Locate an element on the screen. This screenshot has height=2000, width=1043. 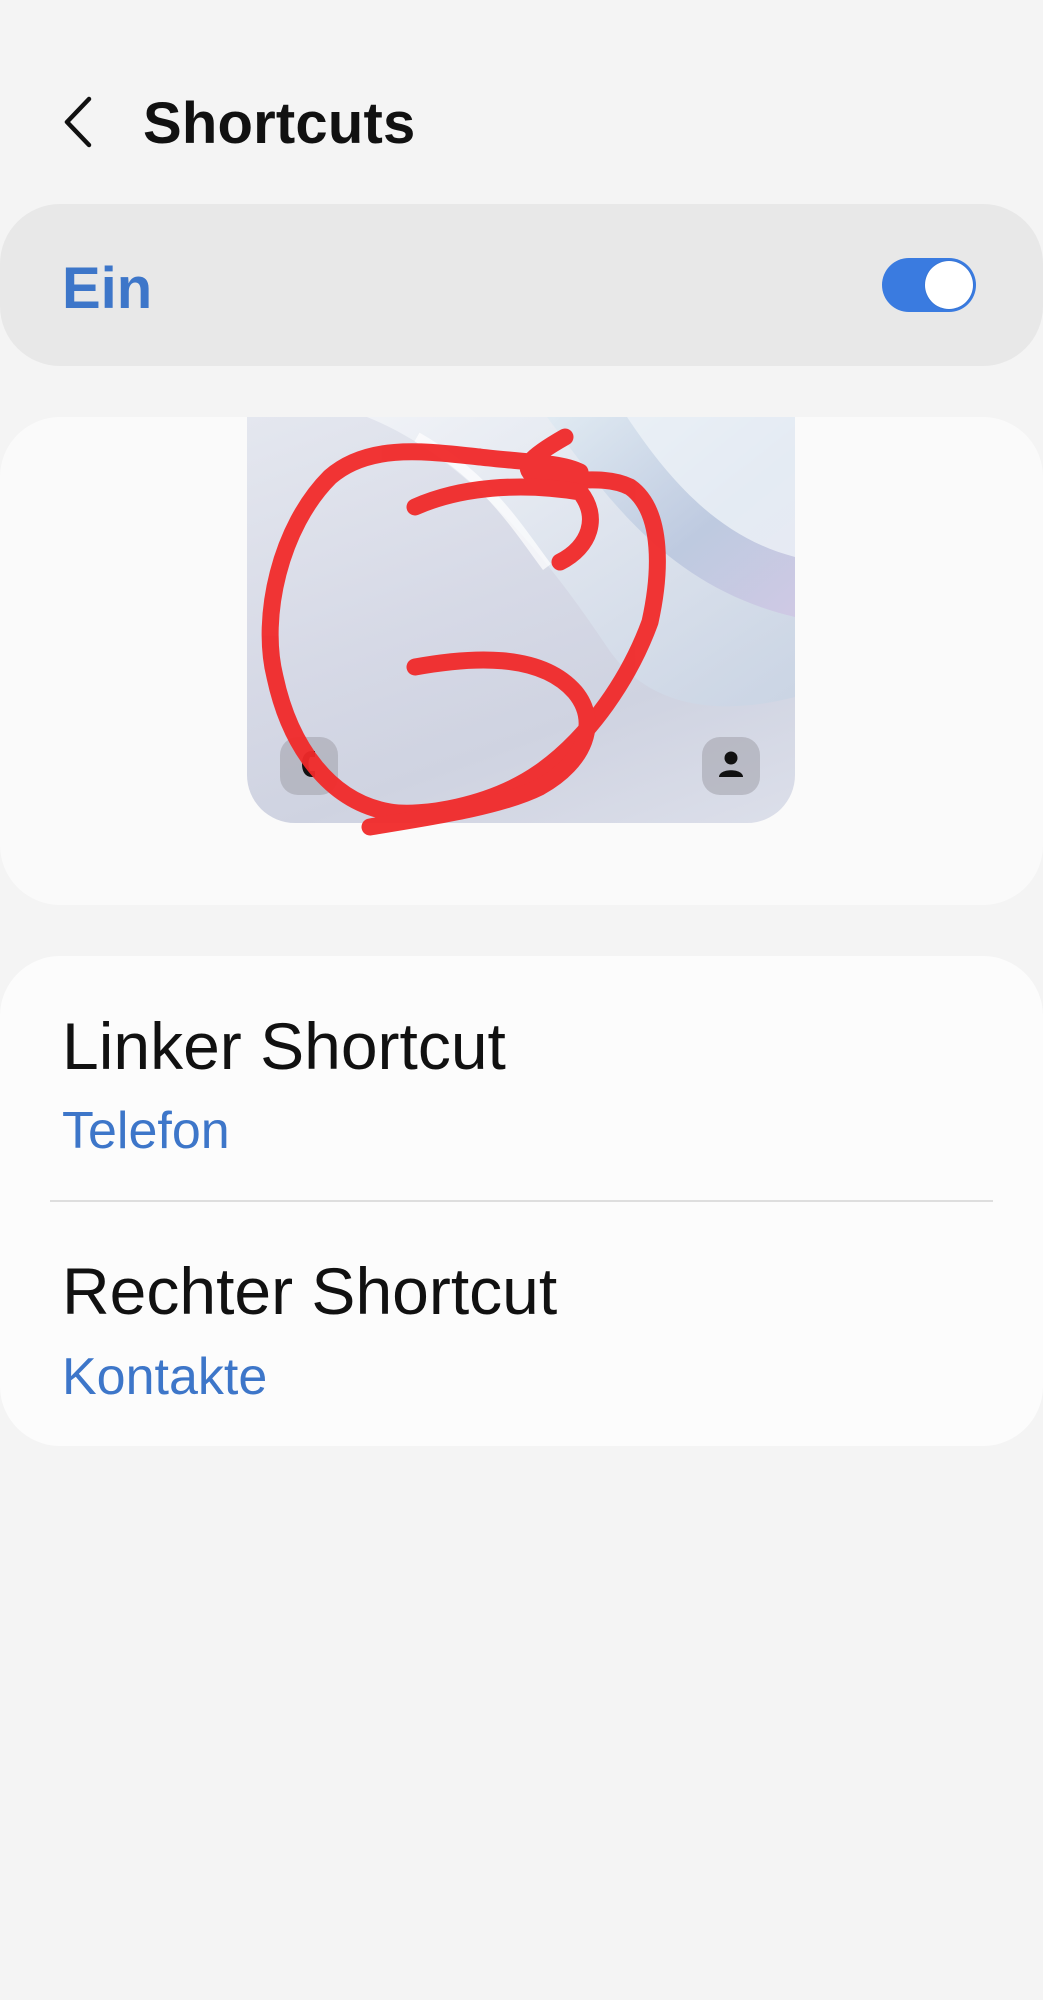
right-shortcut-option: Rechter Shortcut Kontakte is located at coordinates (521, 1316).